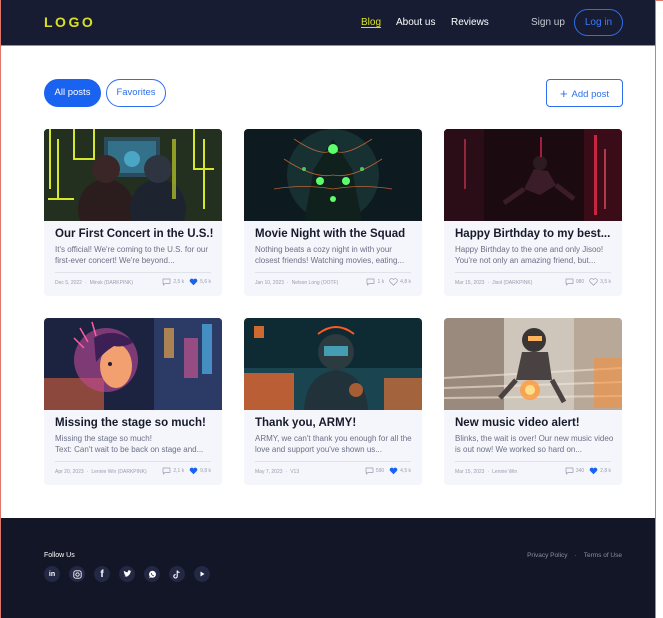  I want to click on comments-stat: 340, so click(574, 471).